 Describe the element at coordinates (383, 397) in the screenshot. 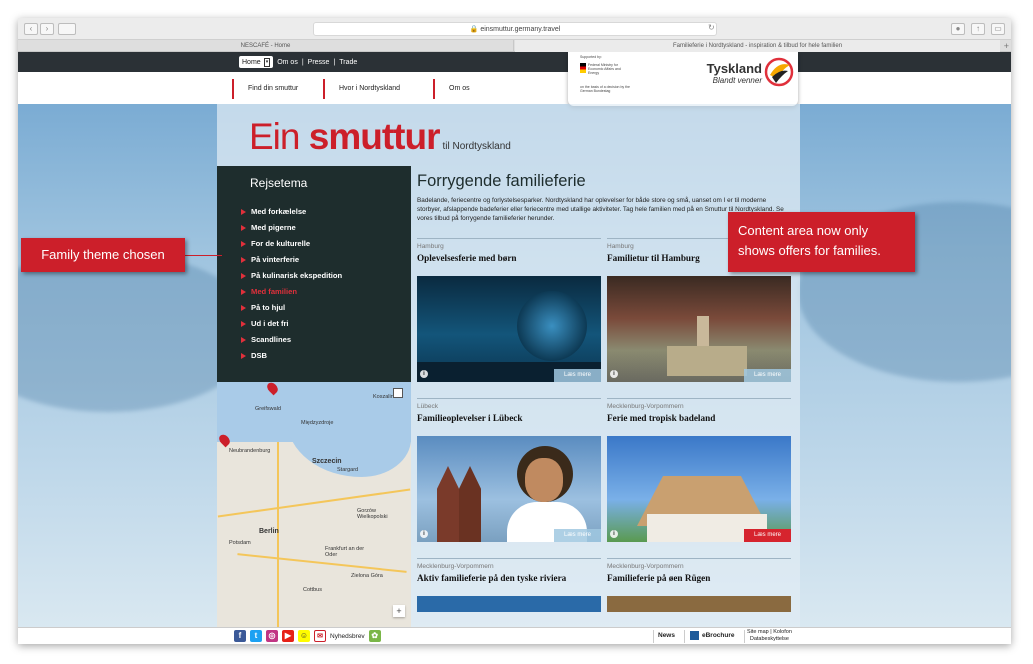

I see `map-label: Koszalin` at that location.